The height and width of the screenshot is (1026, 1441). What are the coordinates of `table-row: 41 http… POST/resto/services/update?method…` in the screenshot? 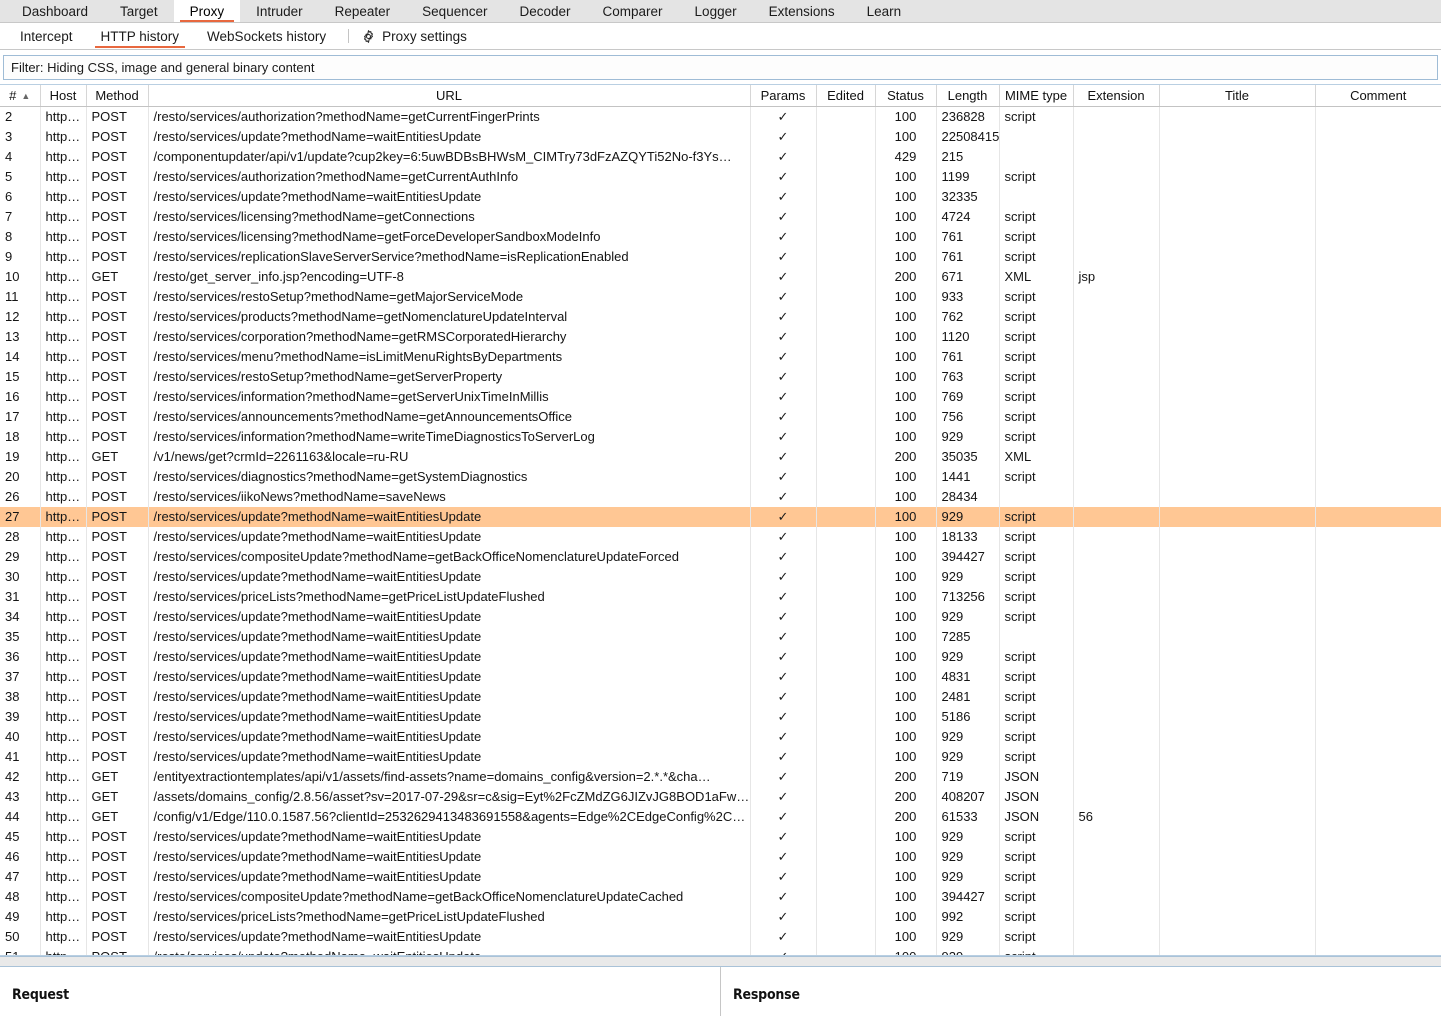 It's located at (720, 756).